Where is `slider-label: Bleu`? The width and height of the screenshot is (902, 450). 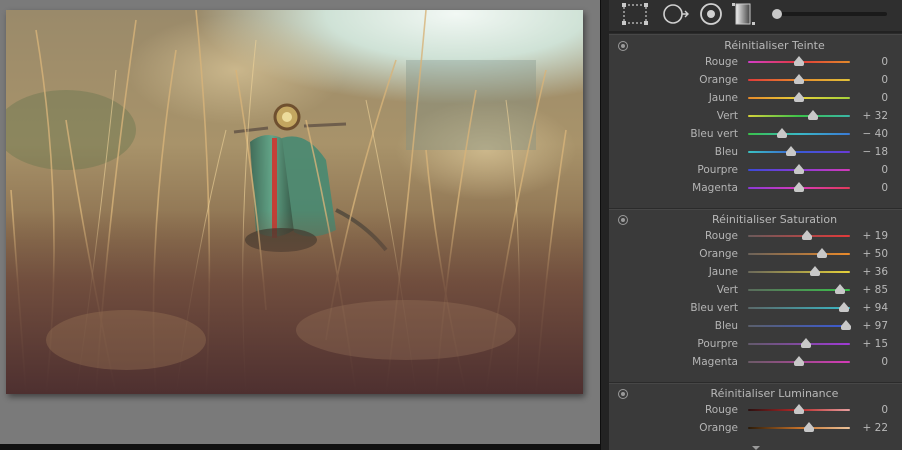 slider-label: Bleu is located at coordinates (726, 326).